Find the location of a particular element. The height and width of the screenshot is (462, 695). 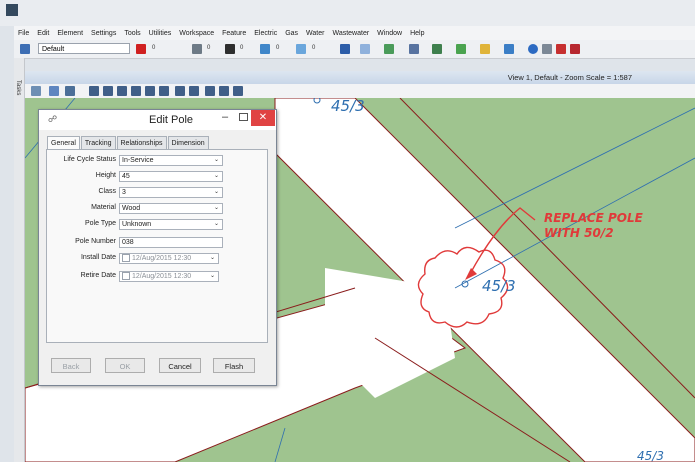

view-extra-icon is located at coordinates (238, 91).